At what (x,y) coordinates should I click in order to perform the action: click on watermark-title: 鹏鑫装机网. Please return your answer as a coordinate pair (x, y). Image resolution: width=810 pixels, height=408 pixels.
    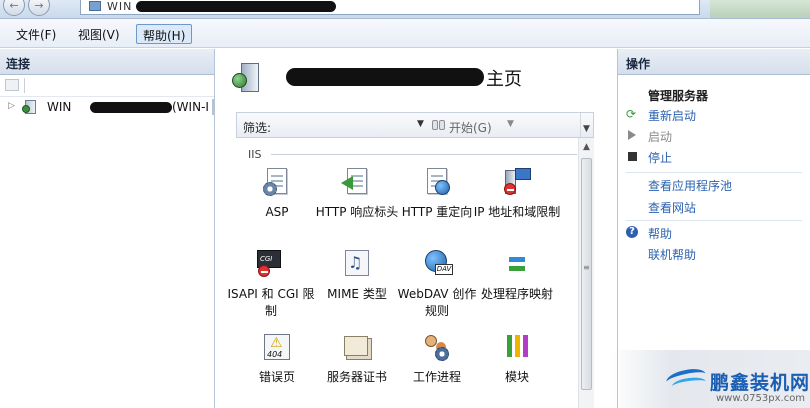
    Looking at the image, I should click on (760, 383).